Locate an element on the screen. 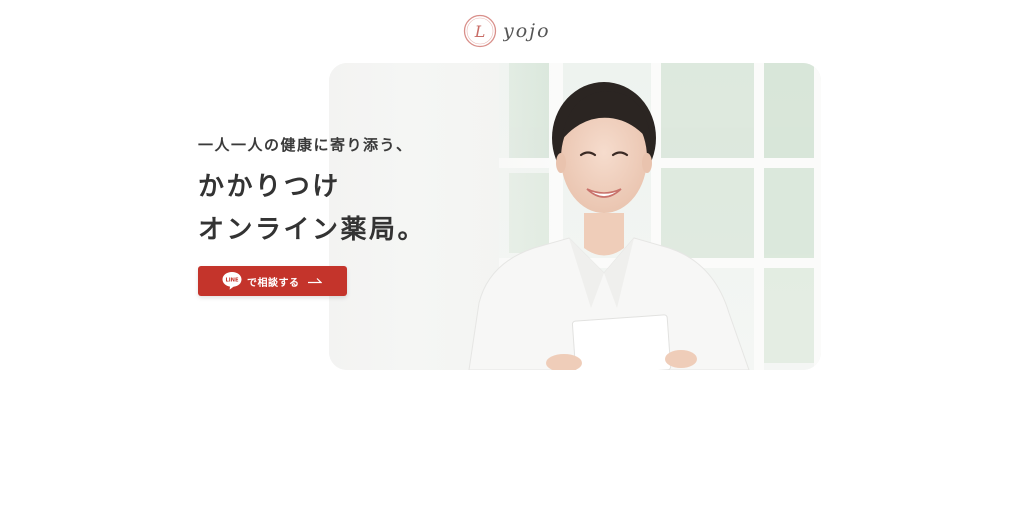 This screenshot has height=510, width=1020. headline-line-2: オンライン薬局。 is located at coordinates (312, 230).